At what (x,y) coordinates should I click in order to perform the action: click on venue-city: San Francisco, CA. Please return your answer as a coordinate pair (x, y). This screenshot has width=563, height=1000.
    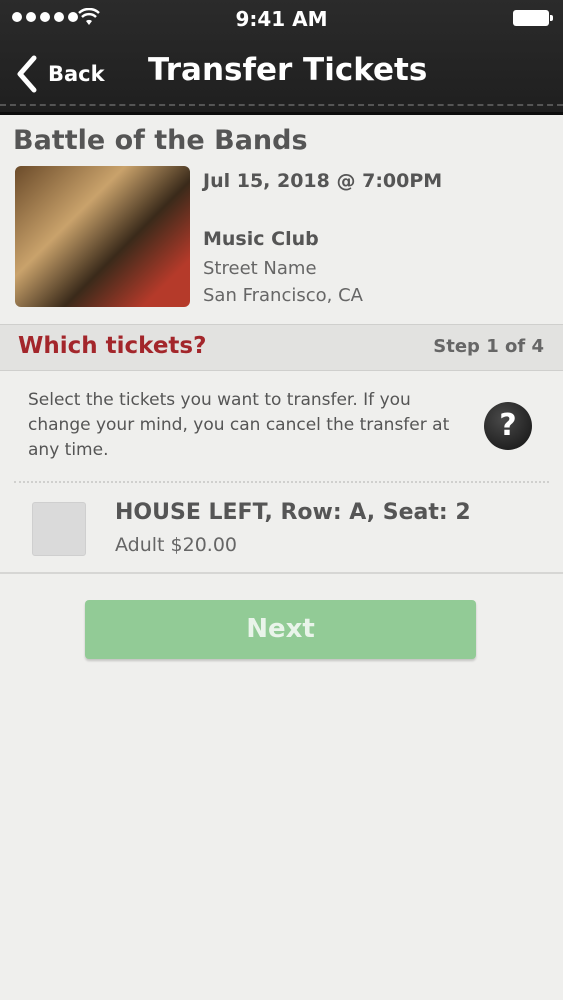
    Looking at the image, I should click on (283, 295).